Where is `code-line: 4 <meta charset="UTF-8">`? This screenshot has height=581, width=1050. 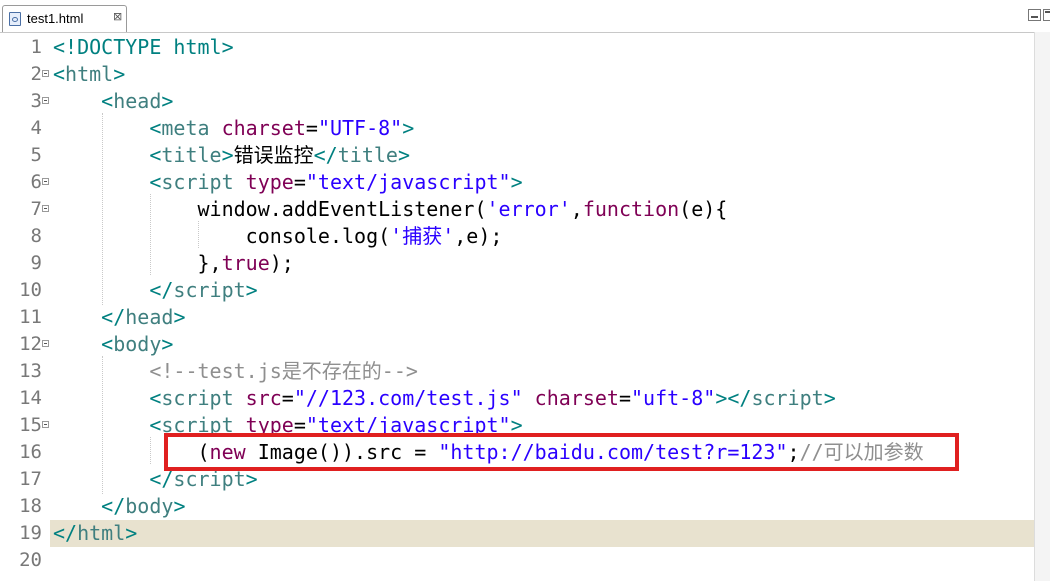 code-line: 4 <meta charset="UTF-8"> is located at coordinates (517, 128).